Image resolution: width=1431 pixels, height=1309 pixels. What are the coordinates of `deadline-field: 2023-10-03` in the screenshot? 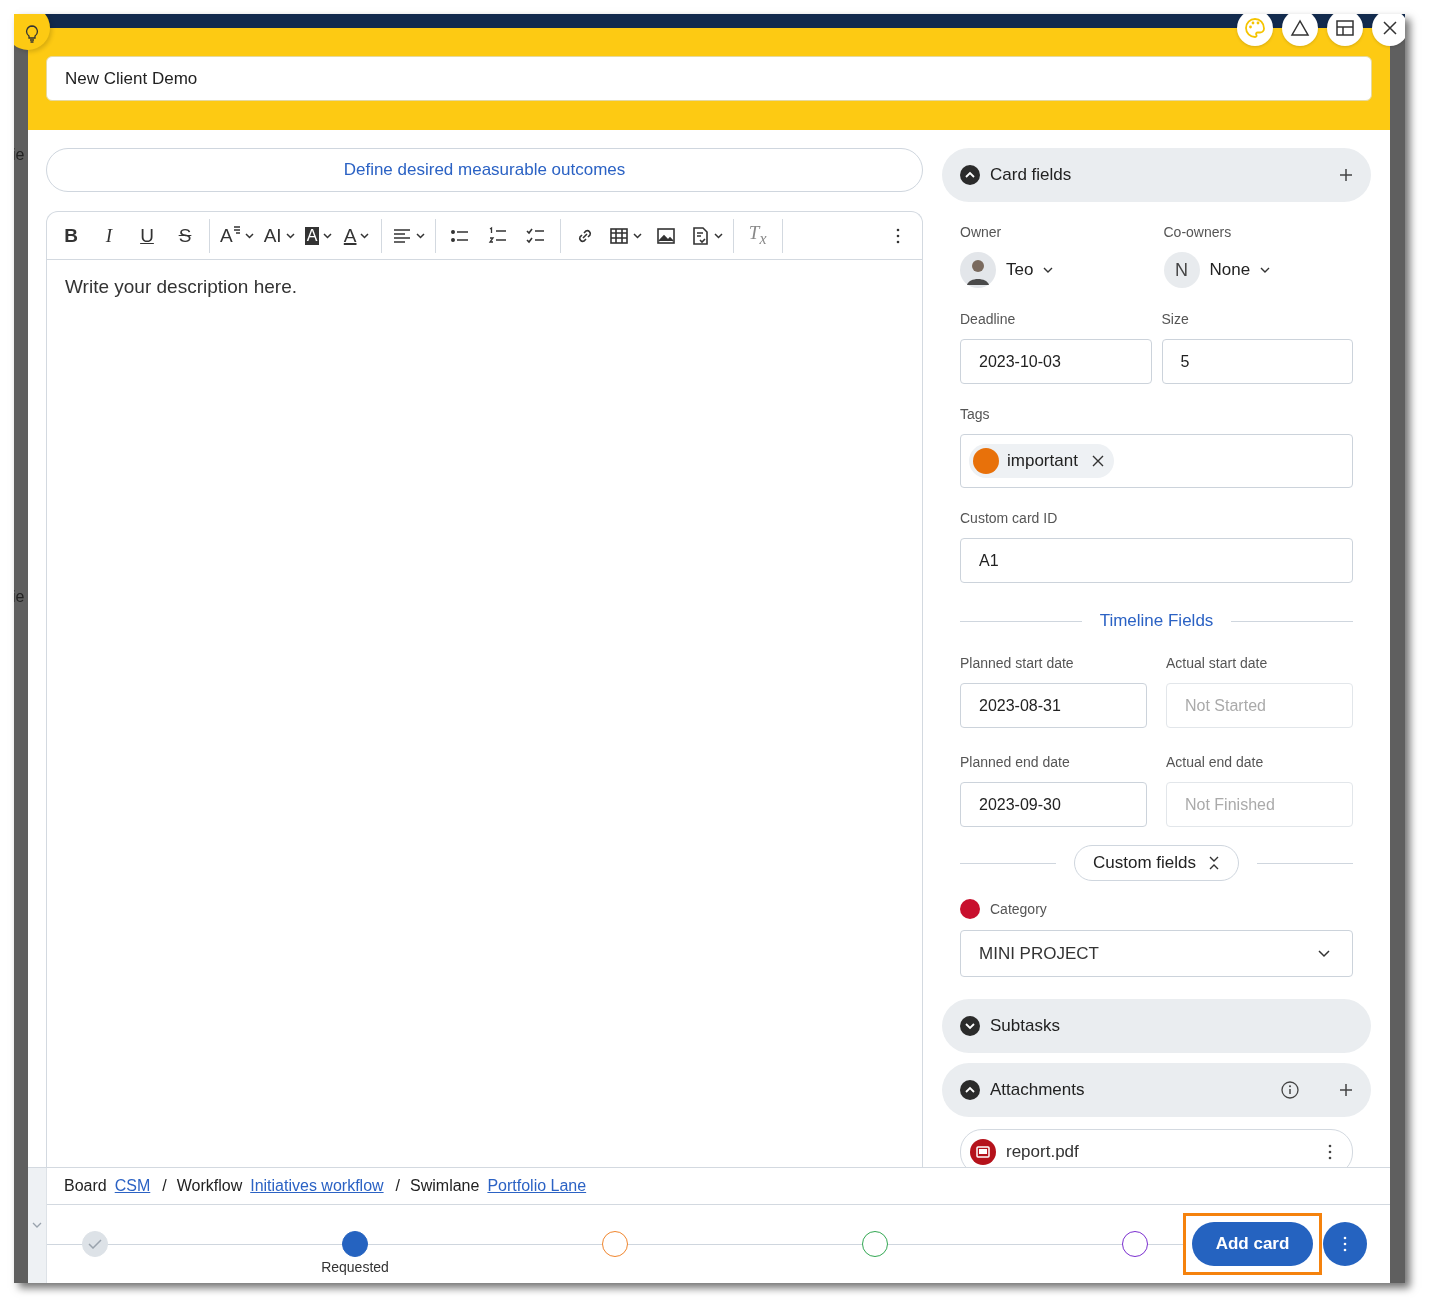 It's located at (1056, 361).